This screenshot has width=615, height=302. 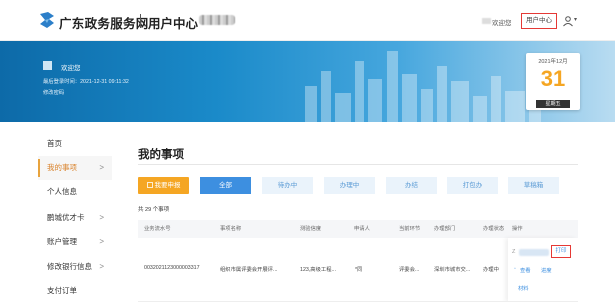 I want to click on column-header: 业务流水号, so click(x=157, y=229).